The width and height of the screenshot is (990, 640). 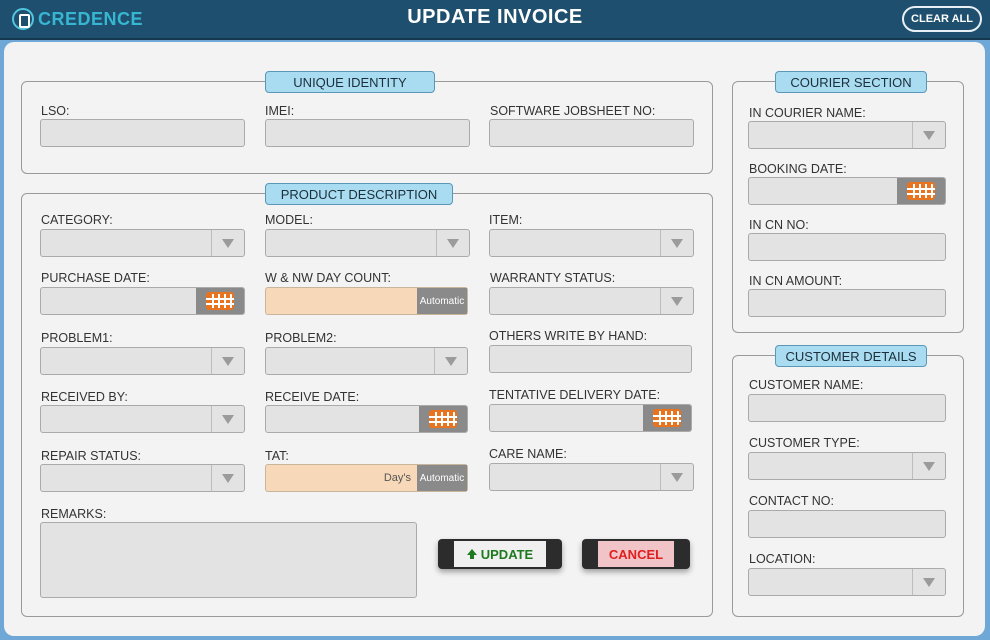 What do you see at coordinates (366, 419) in the screenshot?
I see `receive-date-input` at bounding box center [366, 419].